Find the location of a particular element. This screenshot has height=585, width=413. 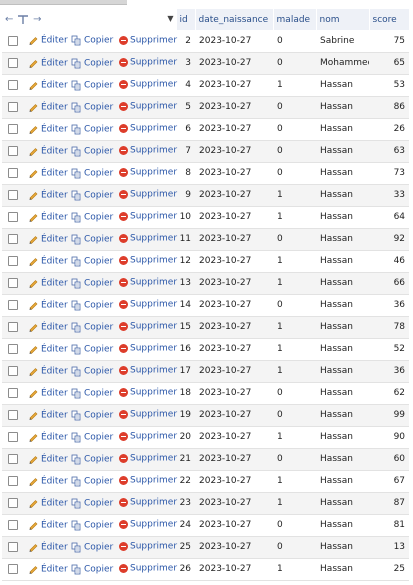

column-header-malade: malade is located at coordinates (294, 19).